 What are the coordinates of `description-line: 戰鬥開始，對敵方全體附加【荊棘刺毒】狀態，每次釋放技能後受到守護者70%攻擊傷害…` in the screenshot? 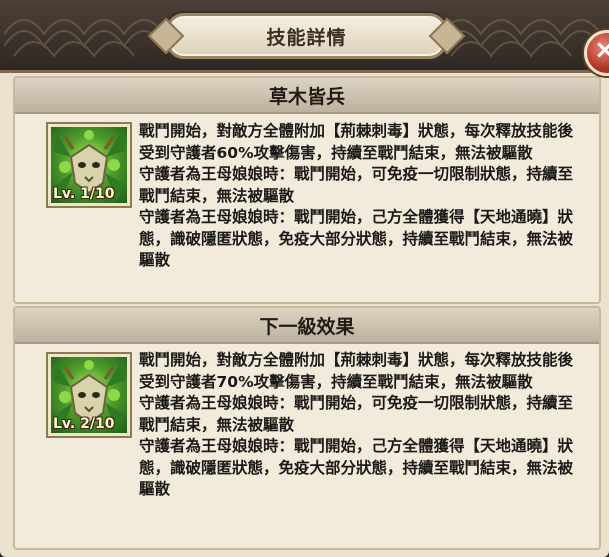 It's located at (356, 371).